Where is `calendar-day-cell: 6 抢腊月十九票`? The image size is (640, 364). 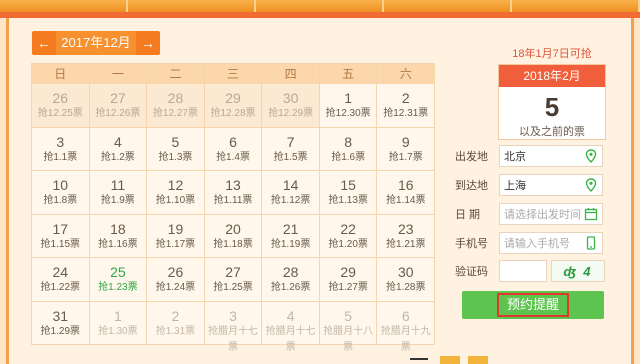 calendar-day-cell: 6 抢腊月十九票 is located at coordinates (406, 327).